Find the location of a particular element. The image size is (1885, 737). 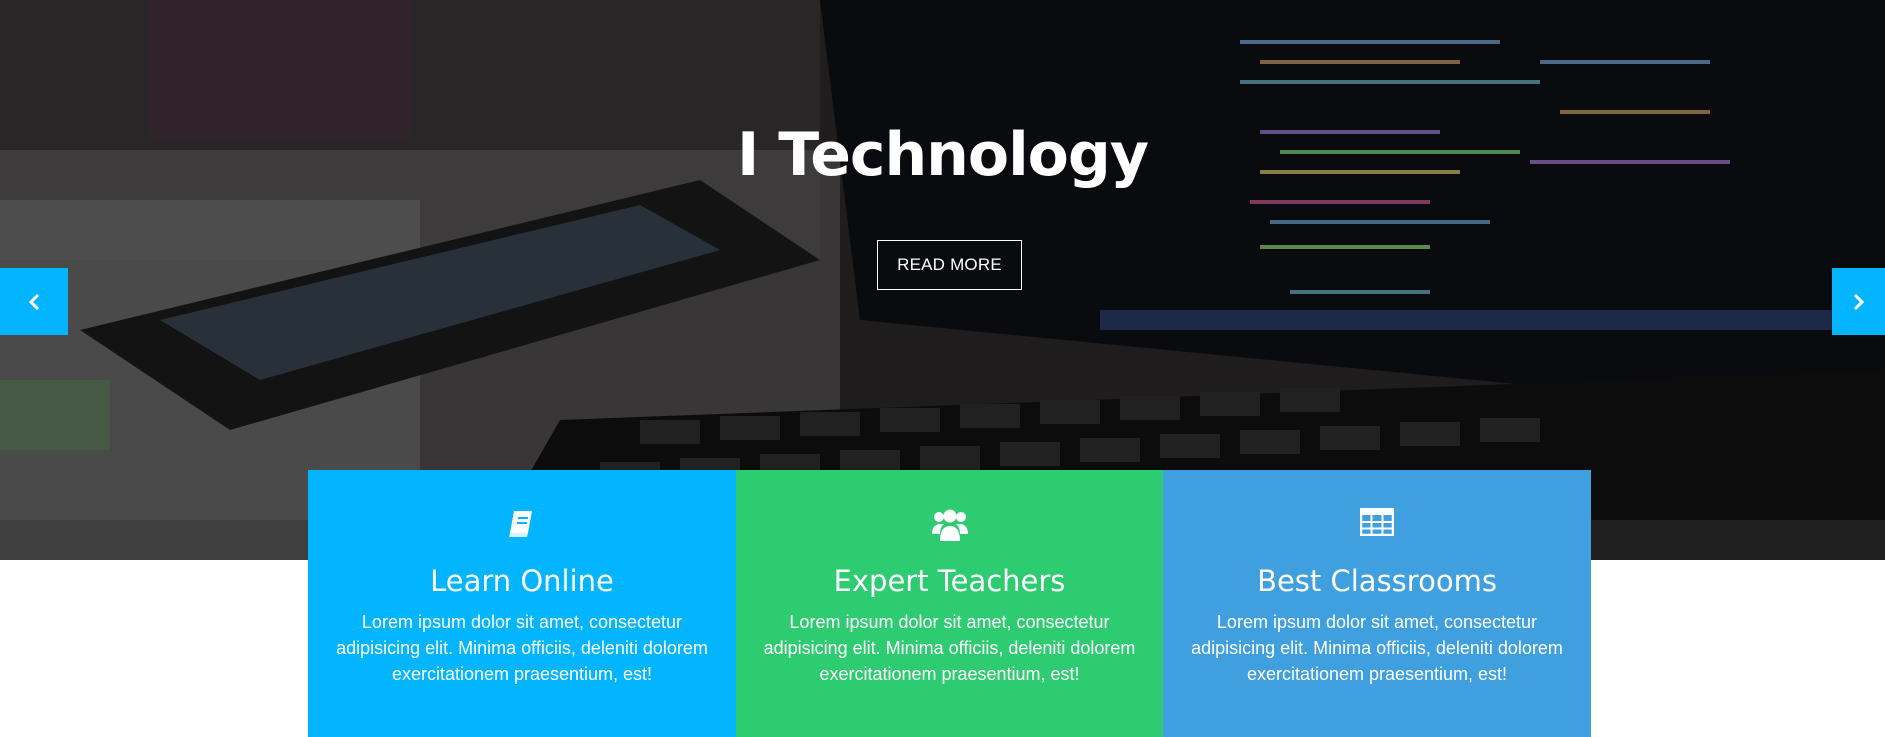

slider-next-button is located at coordinates (1858, 301).